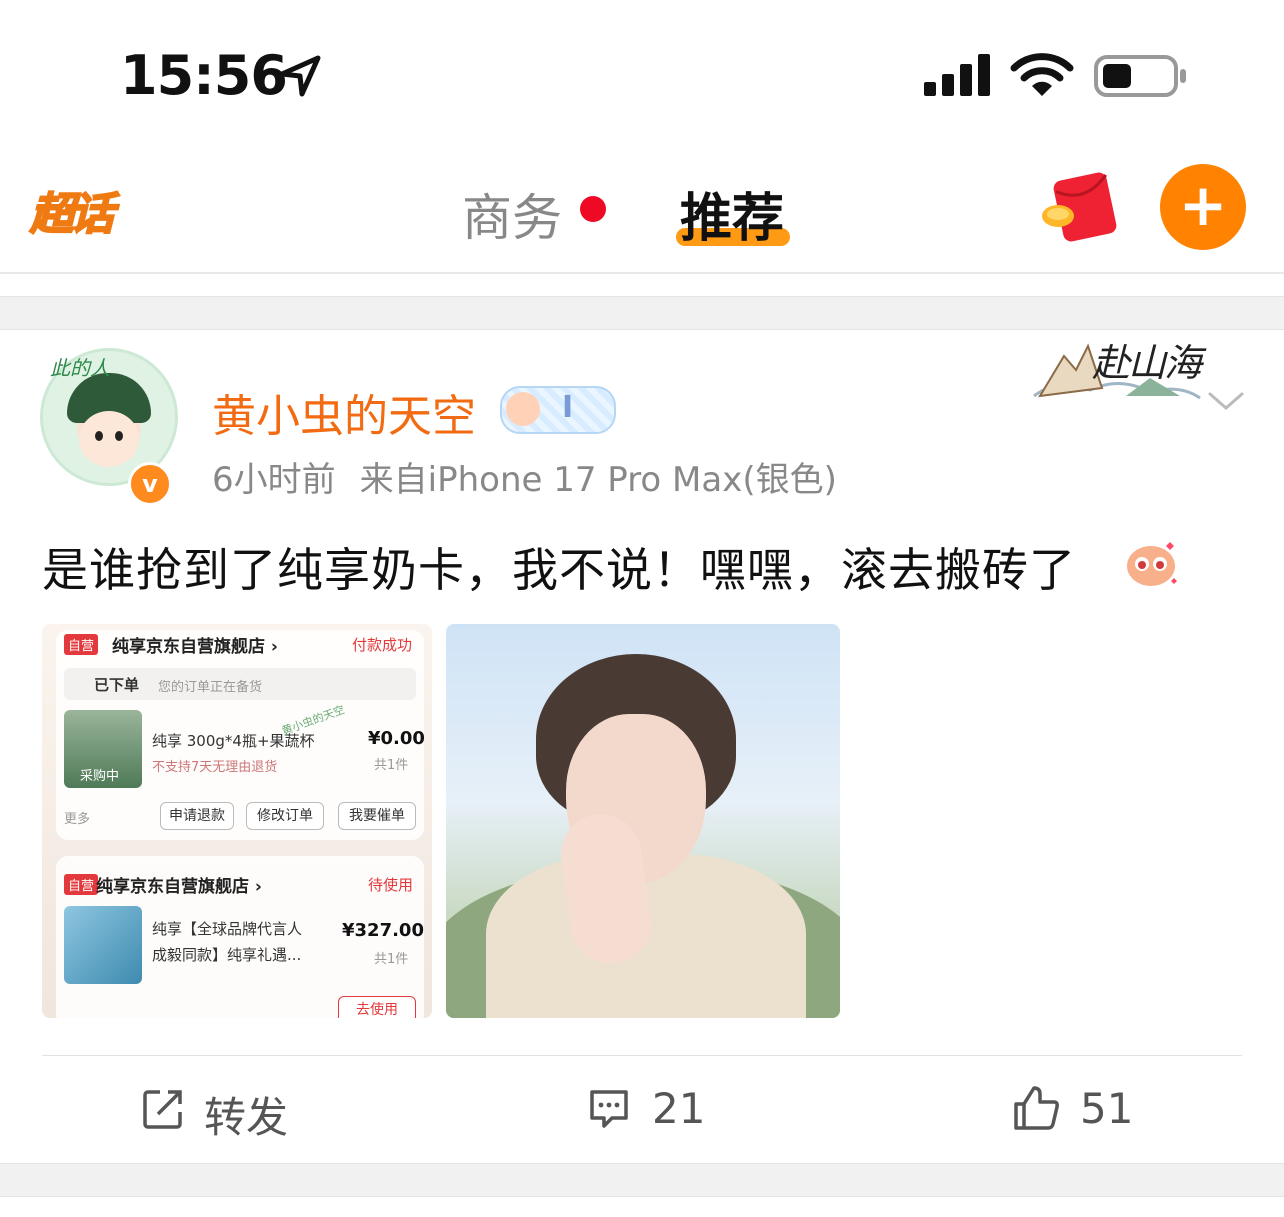  What do you see at coordinates (383, 930) in the screenshot?
I see `product-price: ¥327.00` at bounding box center [383, 930].